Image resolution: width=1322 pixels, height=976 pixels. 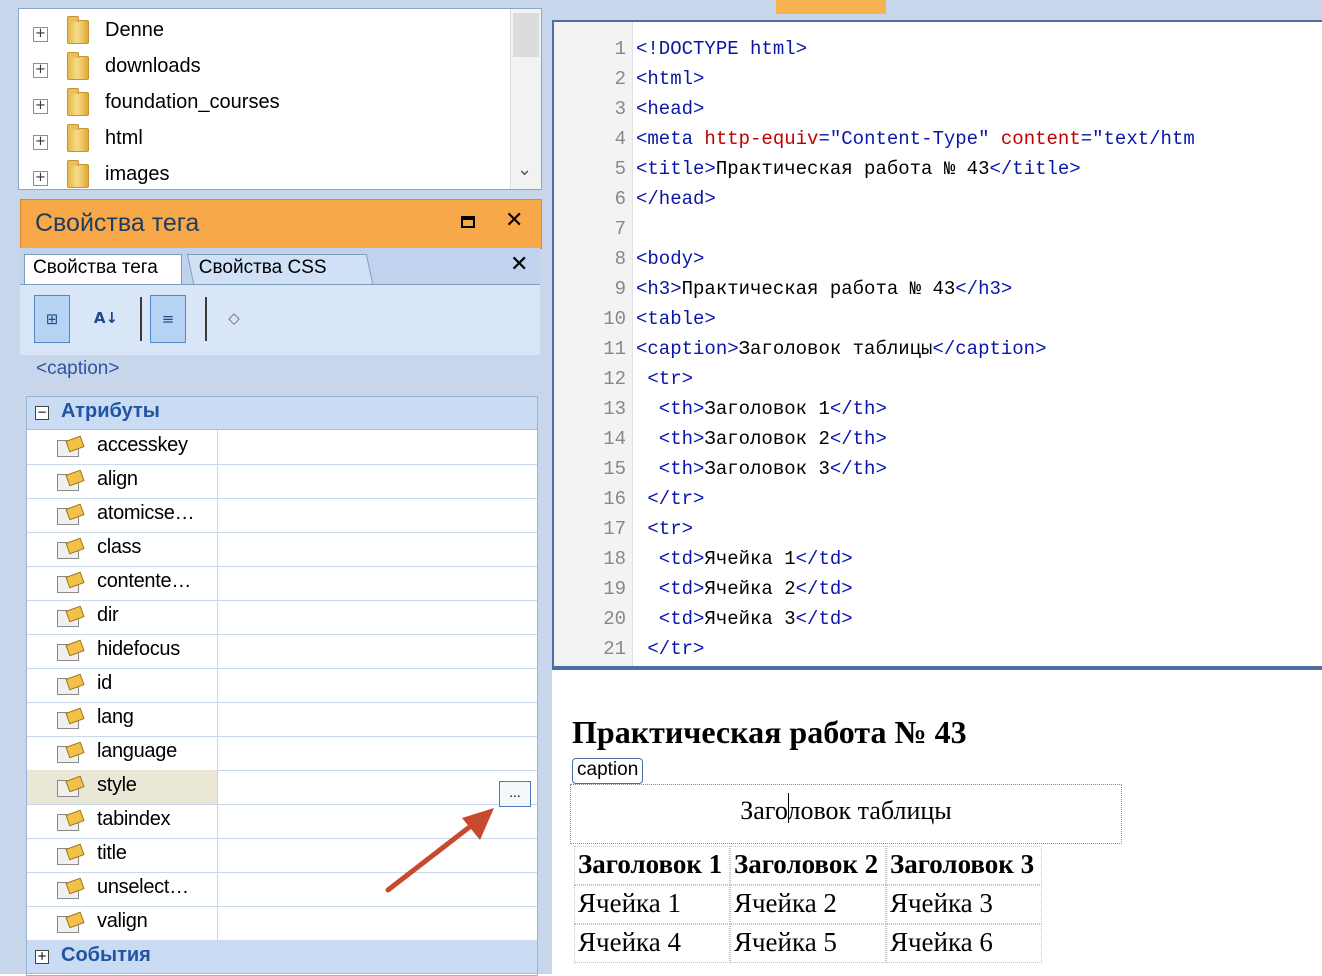 I want to click on tree-item: + html, so click(x=264, y=142).